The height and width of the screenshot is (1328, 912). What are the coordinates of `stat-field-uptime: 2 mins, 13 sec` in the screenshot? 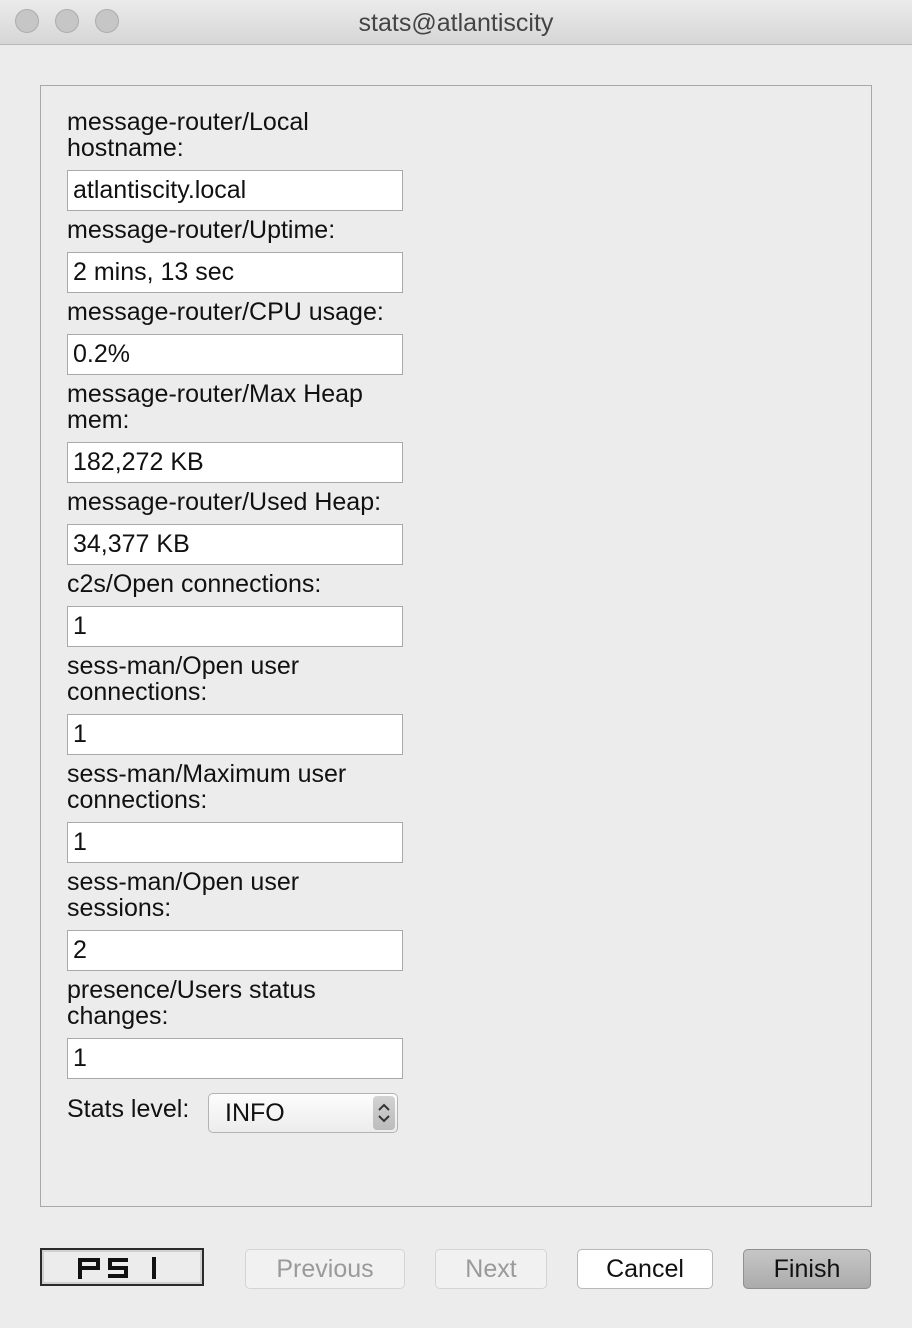 It's located at (235, 272).